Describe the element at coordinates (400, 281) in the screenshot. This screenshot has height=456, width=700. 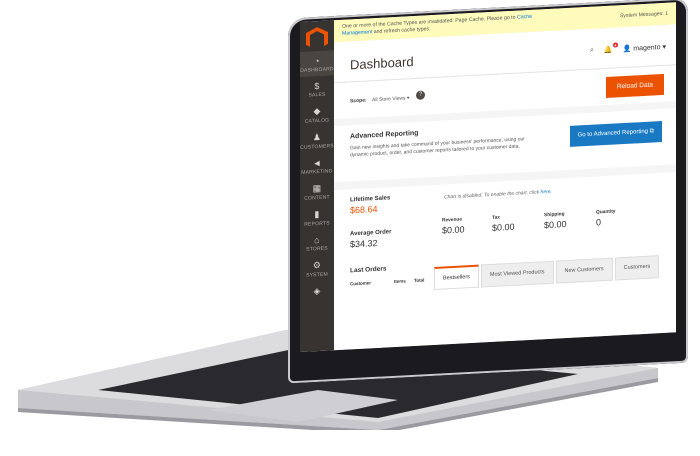
I see `column-header: Items` at that location.